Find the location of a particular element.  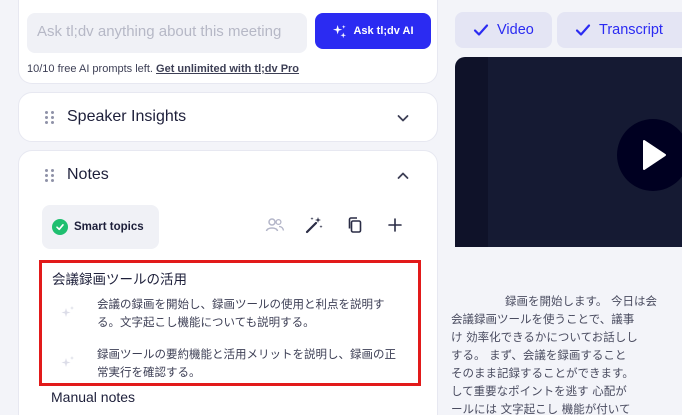

ask-ai-button-label: Ask tl;dv AI is located at coordinates (383, 31).